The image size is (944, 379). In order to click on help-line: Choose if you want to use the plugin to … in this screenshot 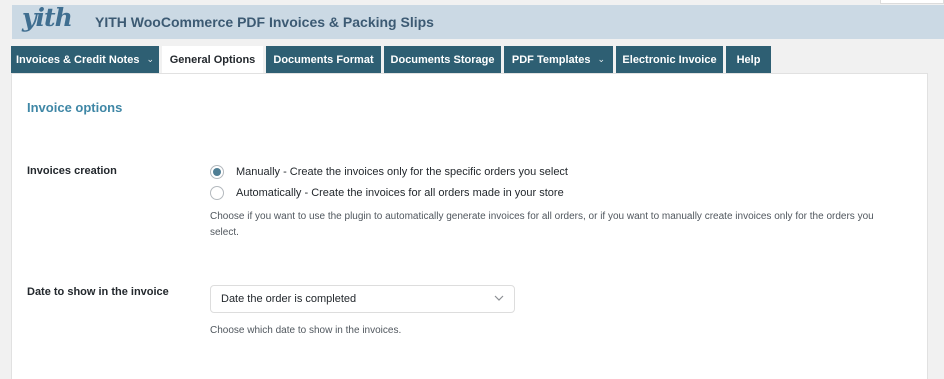, I will do `click(542, 216)`.